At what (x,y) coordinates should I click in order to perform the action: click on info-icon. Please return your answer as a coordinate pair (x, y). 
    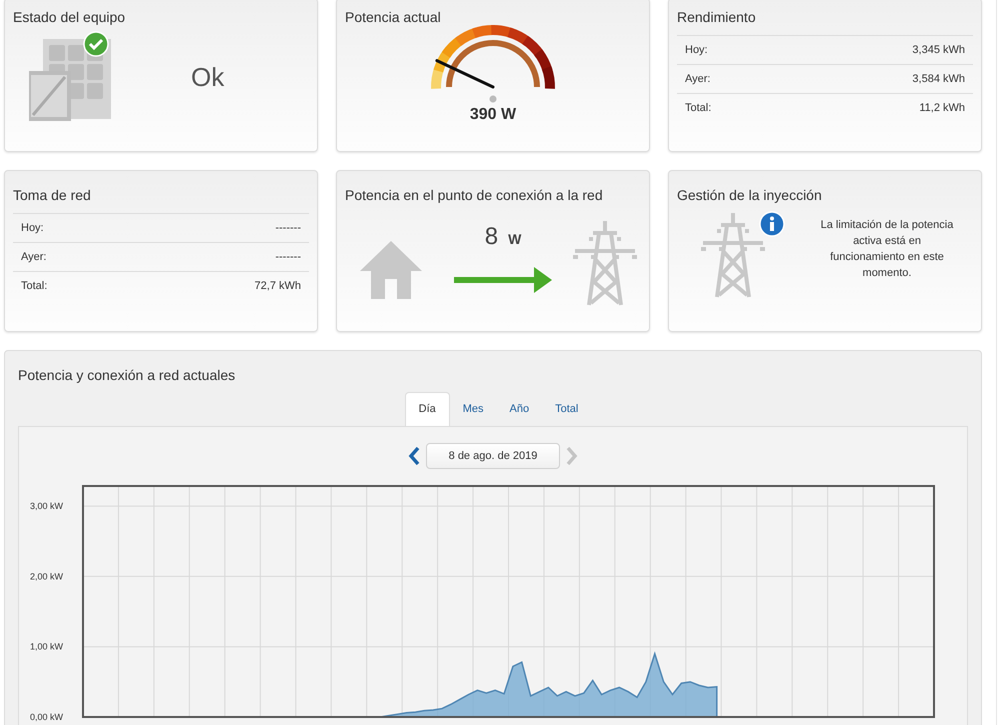
    Looking at the image, I should click on (772, 224).